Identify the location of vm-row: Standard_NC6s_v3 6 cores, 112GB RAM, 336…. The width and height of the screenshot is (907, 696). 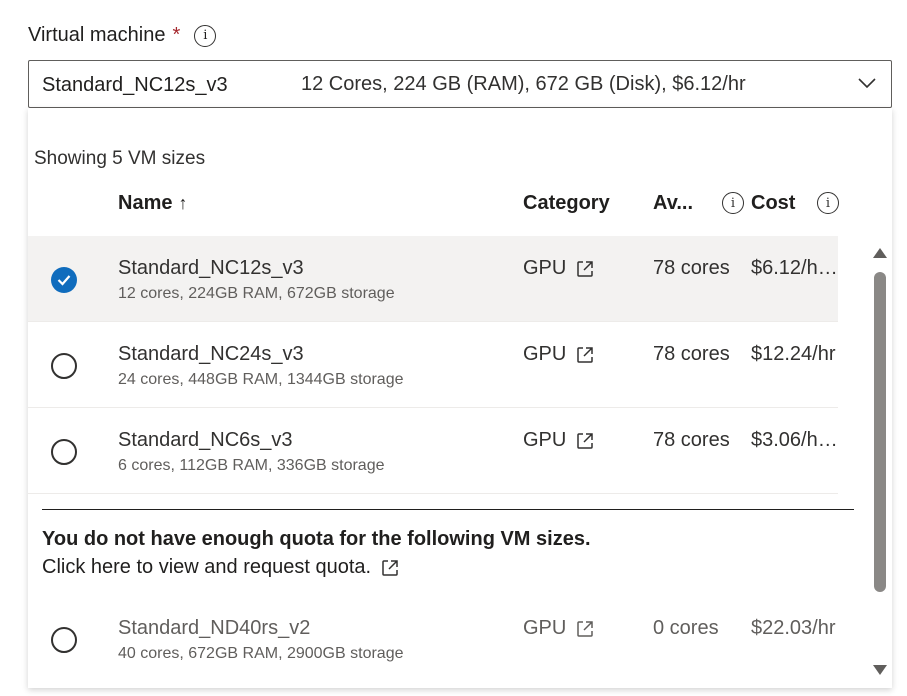
(433, 451).